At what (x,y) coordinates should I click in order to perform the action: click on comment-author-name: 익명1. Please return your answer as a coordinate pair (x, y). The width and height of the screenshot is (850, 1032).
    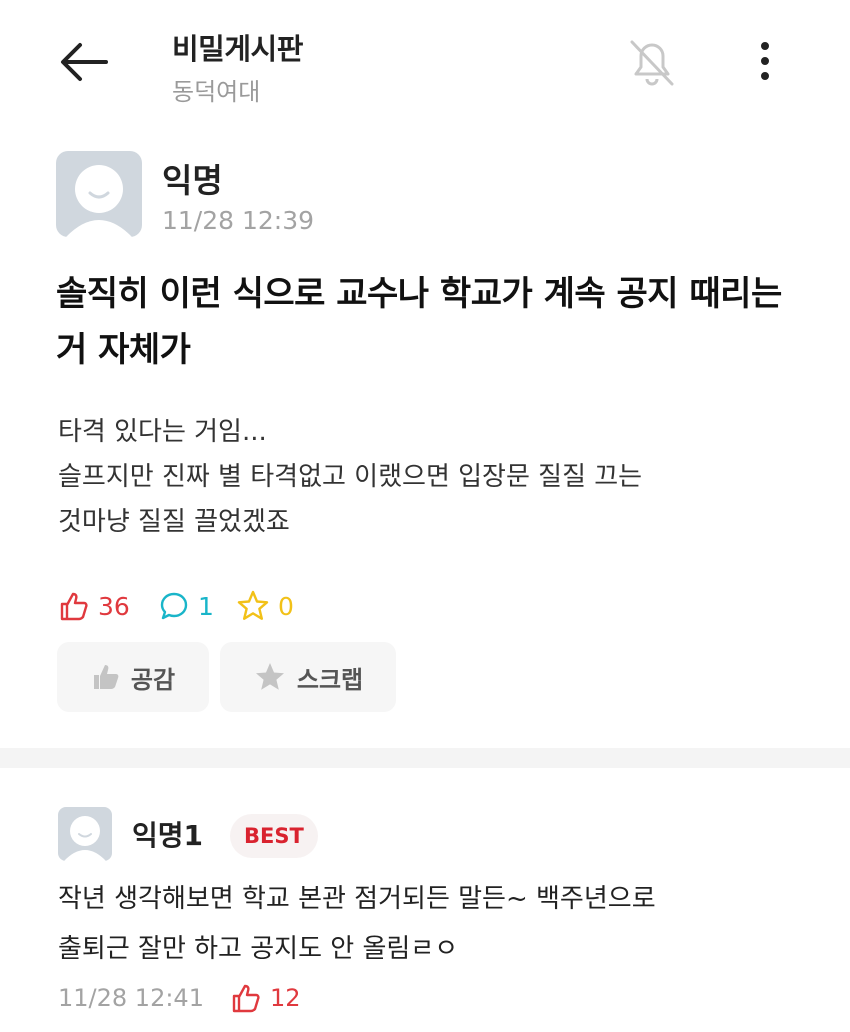
    Looking at the image, I should click on (168, 835).